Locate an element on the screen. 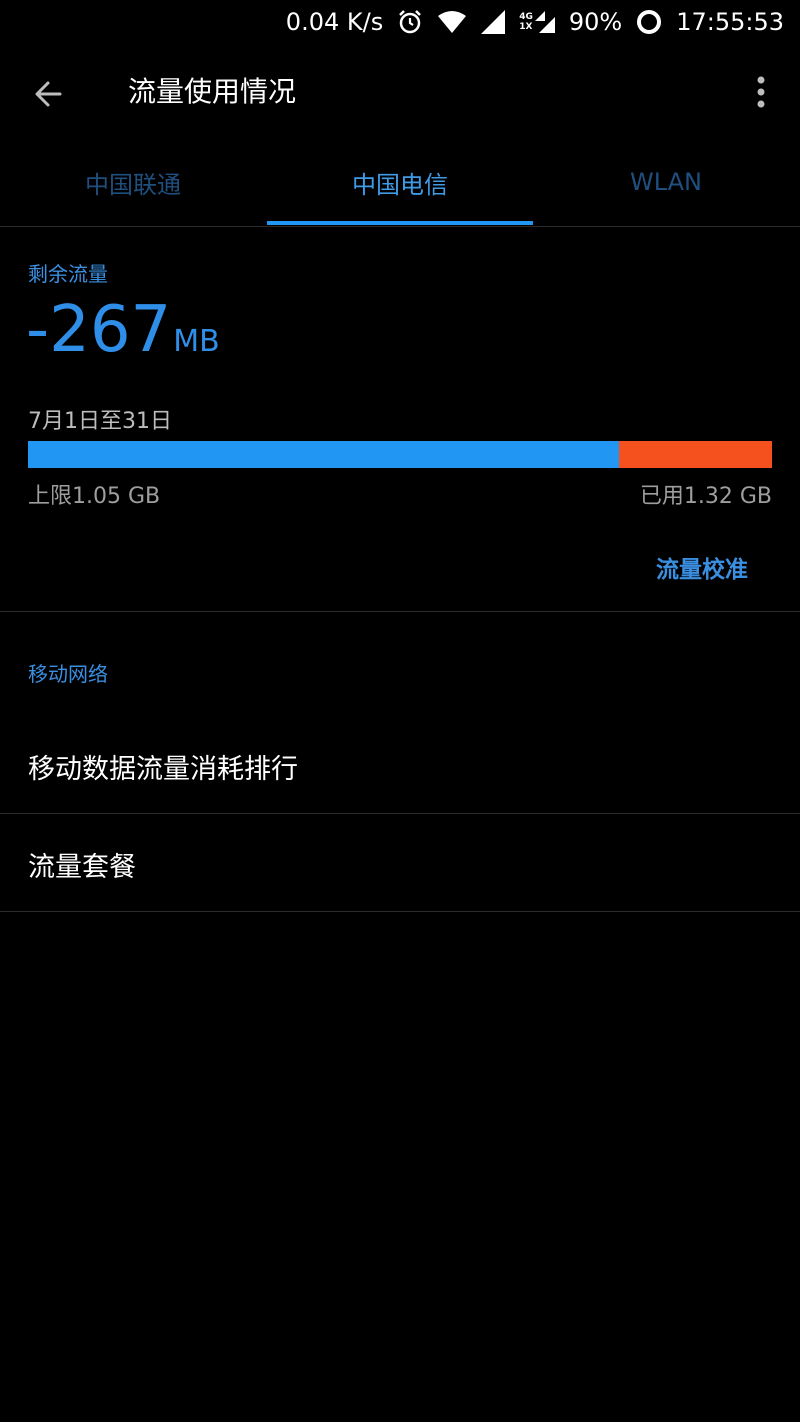 Image resolution: width=800 pixels, height=1422 pixels. arrow-left-icon is located at coordinates (48, 94).